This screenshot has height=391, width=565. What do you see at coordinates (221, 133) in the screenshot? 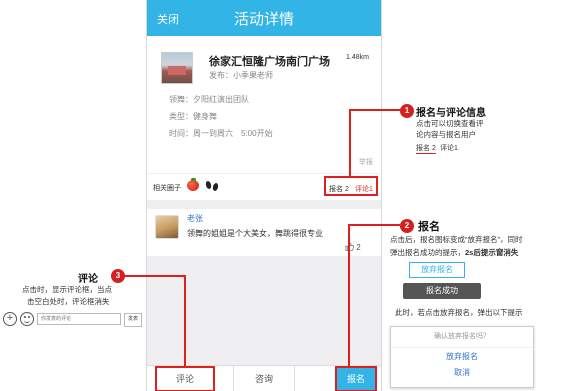
I see `time-label: 时间：周一到周六 5:00开始` at bounding box center [221, 133].